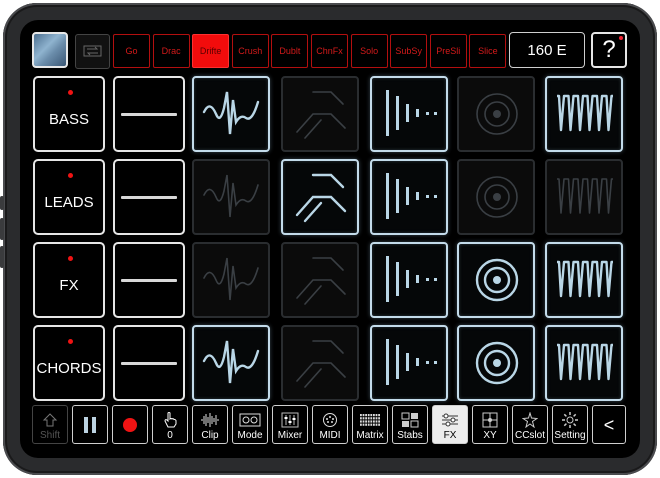 Image resolution: width=660 pixels, height=478 pixels. Describe the element at coordinates (370, 435) in the screenshot. I see `matrix-label: Matrix` at that location.